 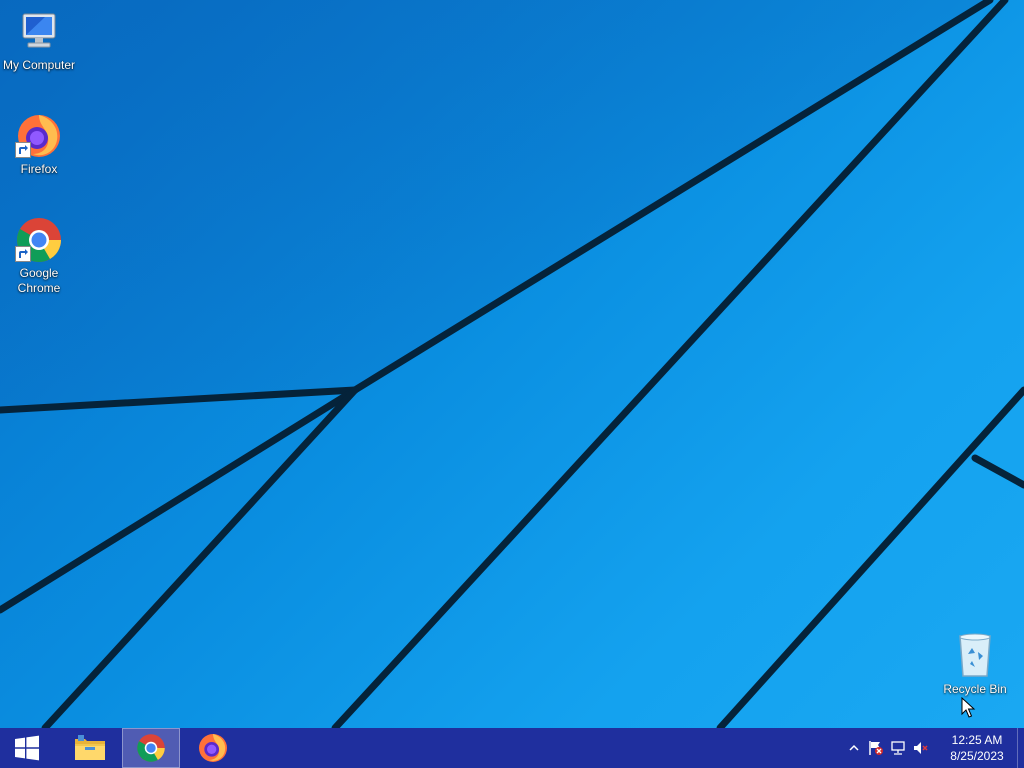 What do you see at coordinates (977, 756) in the screenshot?
I see `clock-date: 8/25/2023` at bounding box center [977, 756].